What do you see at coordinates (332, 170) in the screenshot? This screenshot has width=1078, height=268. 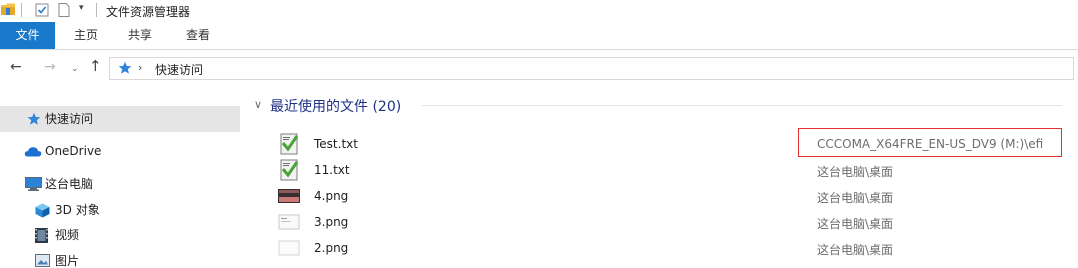 I see `file-name: 11.txt` at bounding box center [332, 170].